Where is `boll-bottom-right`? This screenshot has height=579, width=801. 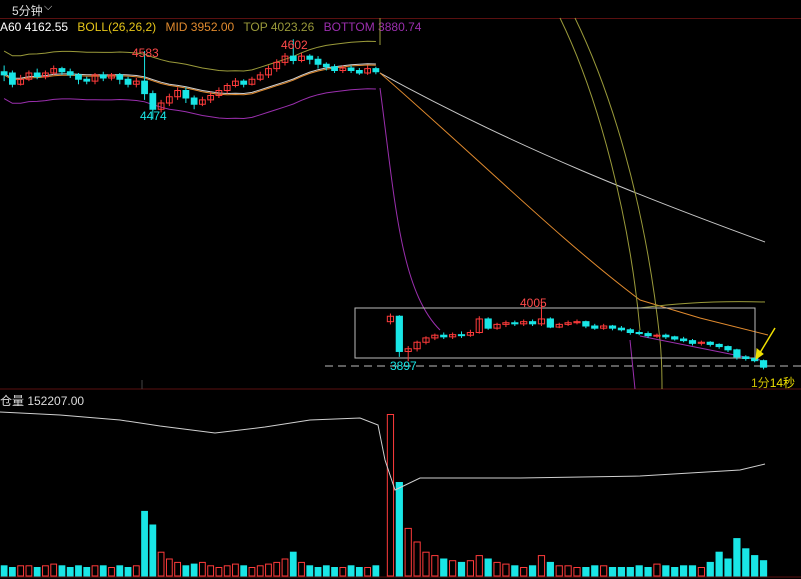
boll-bottom-right is located at coordinates (700, 348).